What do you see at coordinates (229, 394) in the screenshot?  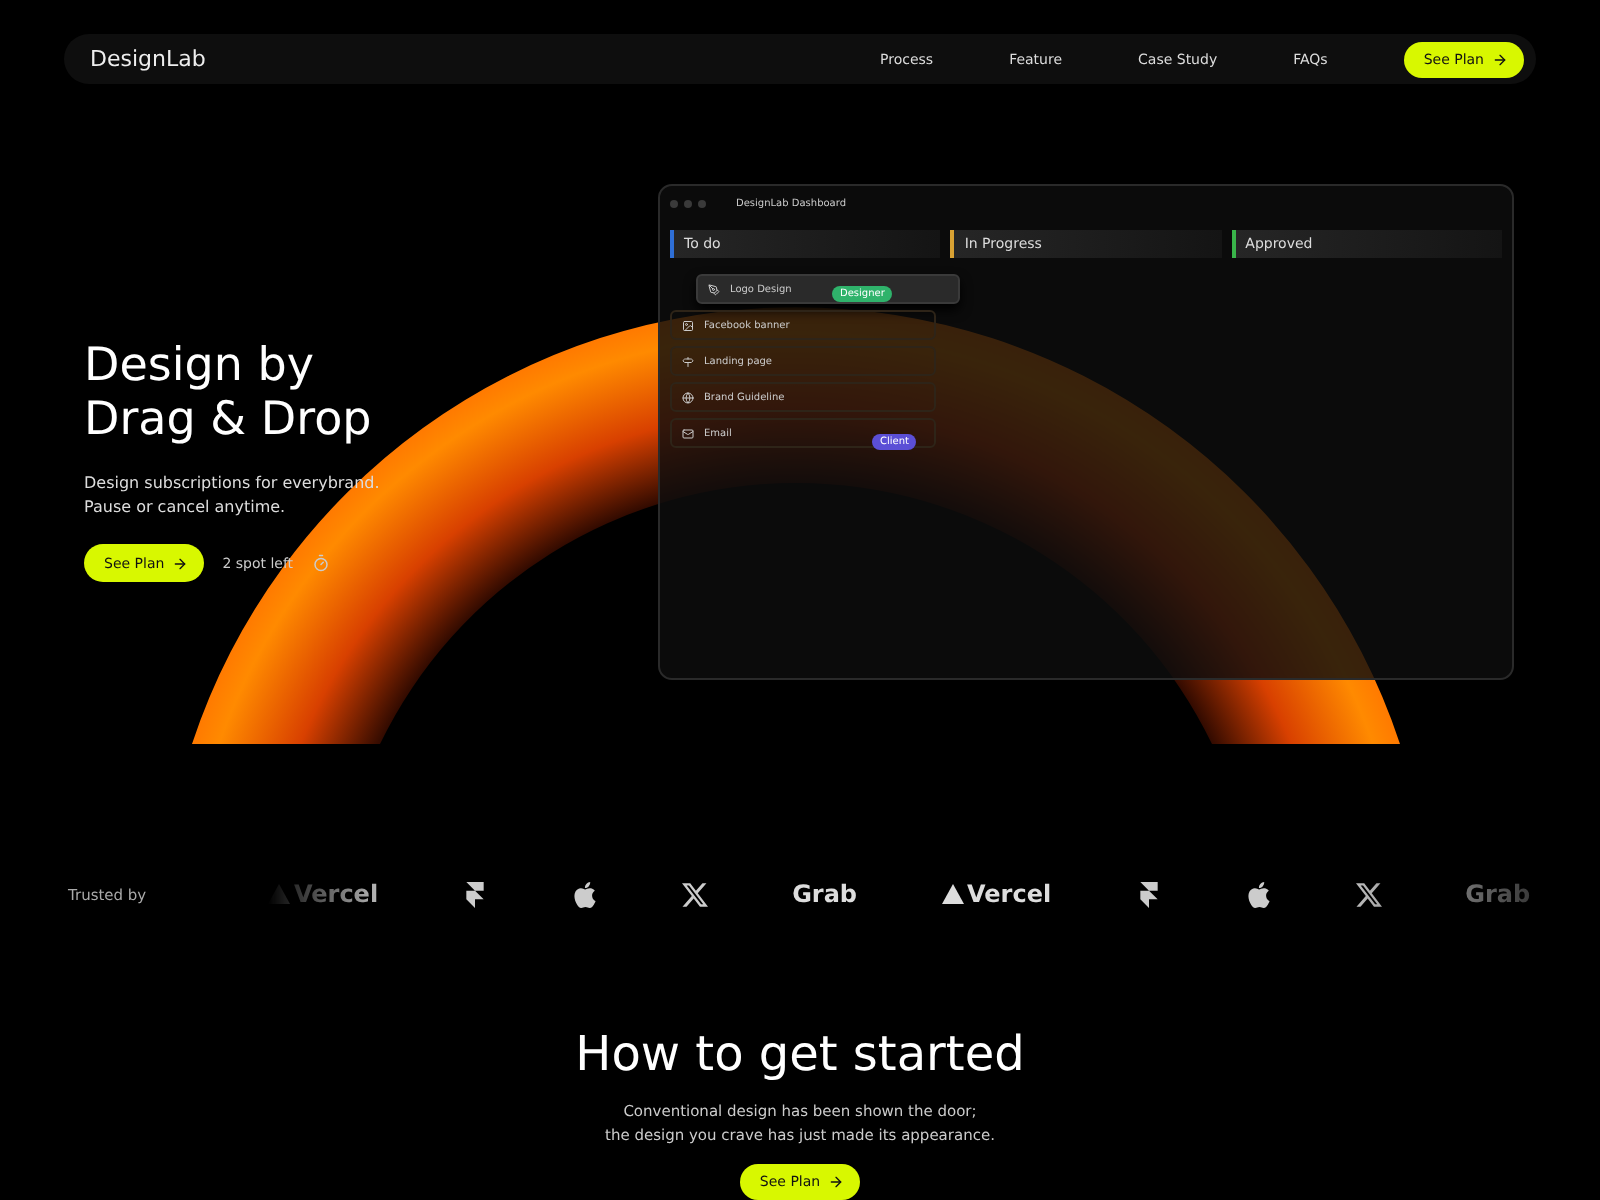 I see `hero-title: Design by Drag & Drop` at bounding box center [229, 394].